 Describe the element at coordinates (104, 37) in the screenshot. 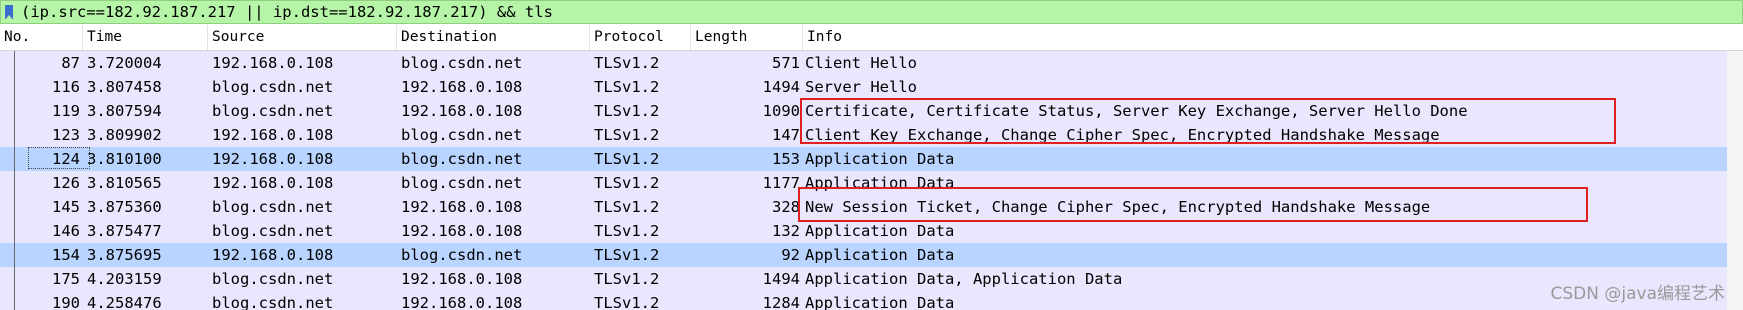

I see `column-header-time: Time` at that location.